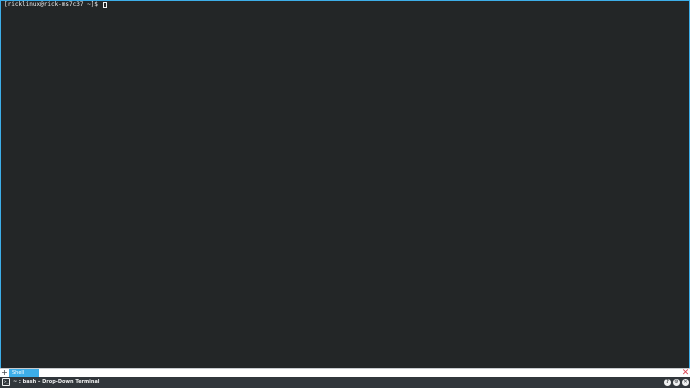  I want to click on close-icon: ✕, so click(685, 382).